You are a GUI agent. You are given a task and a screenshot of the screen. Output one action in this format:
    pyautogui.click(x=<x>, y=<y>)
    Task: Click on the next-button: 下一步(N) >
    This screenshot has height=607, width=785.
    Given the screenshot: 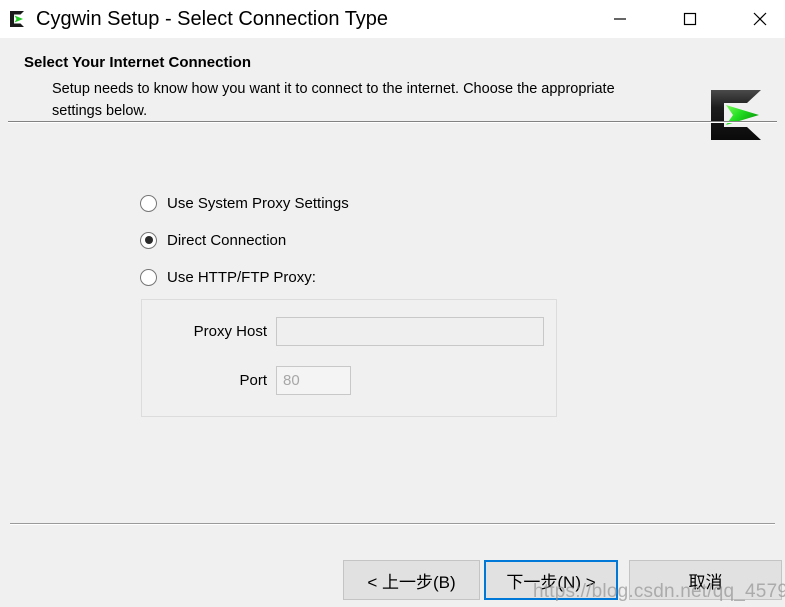 What is the action you would take?
    pyautogui.click(x=551, y=580)
    